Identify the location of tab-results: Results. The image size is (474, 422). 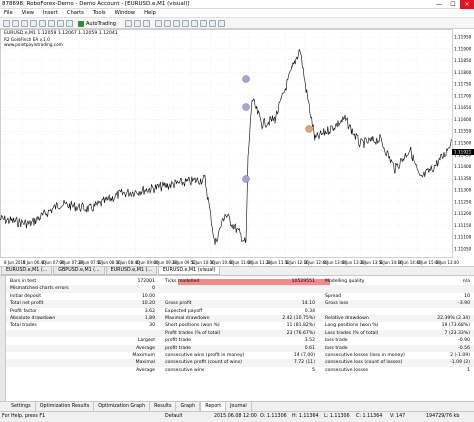
(163, 406).